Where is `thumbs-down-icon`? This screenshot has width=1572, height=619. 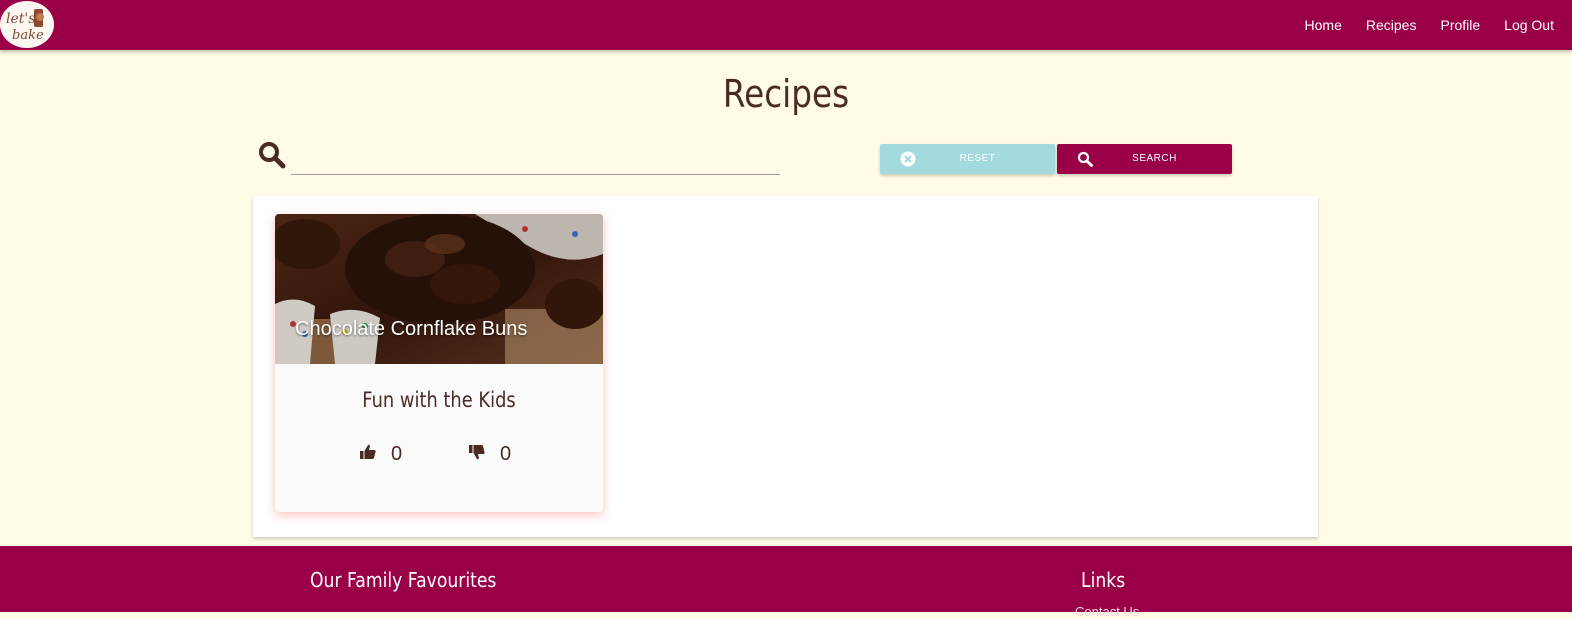 thumbs-down-icon is located at coordinates (477, 454).